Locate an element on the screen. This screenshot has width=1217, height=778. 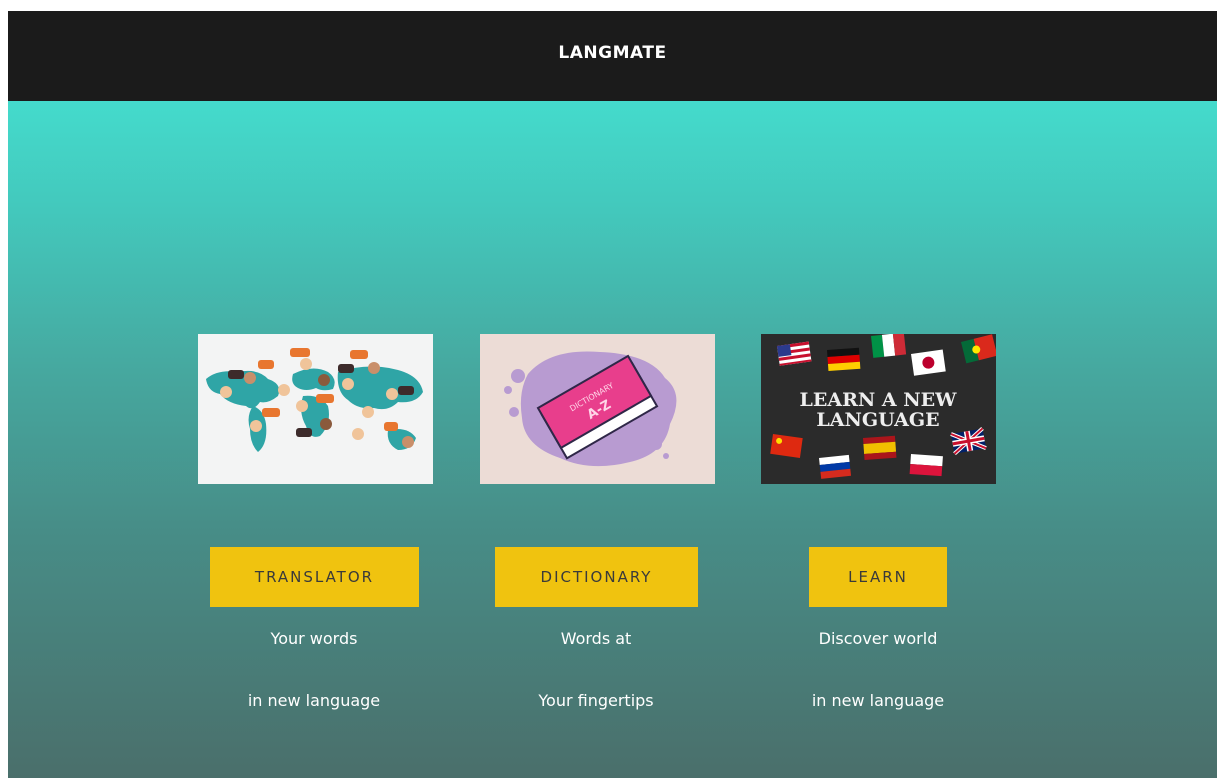
dictionary-caption-line1: Words at is located at coordinates (596, 638).